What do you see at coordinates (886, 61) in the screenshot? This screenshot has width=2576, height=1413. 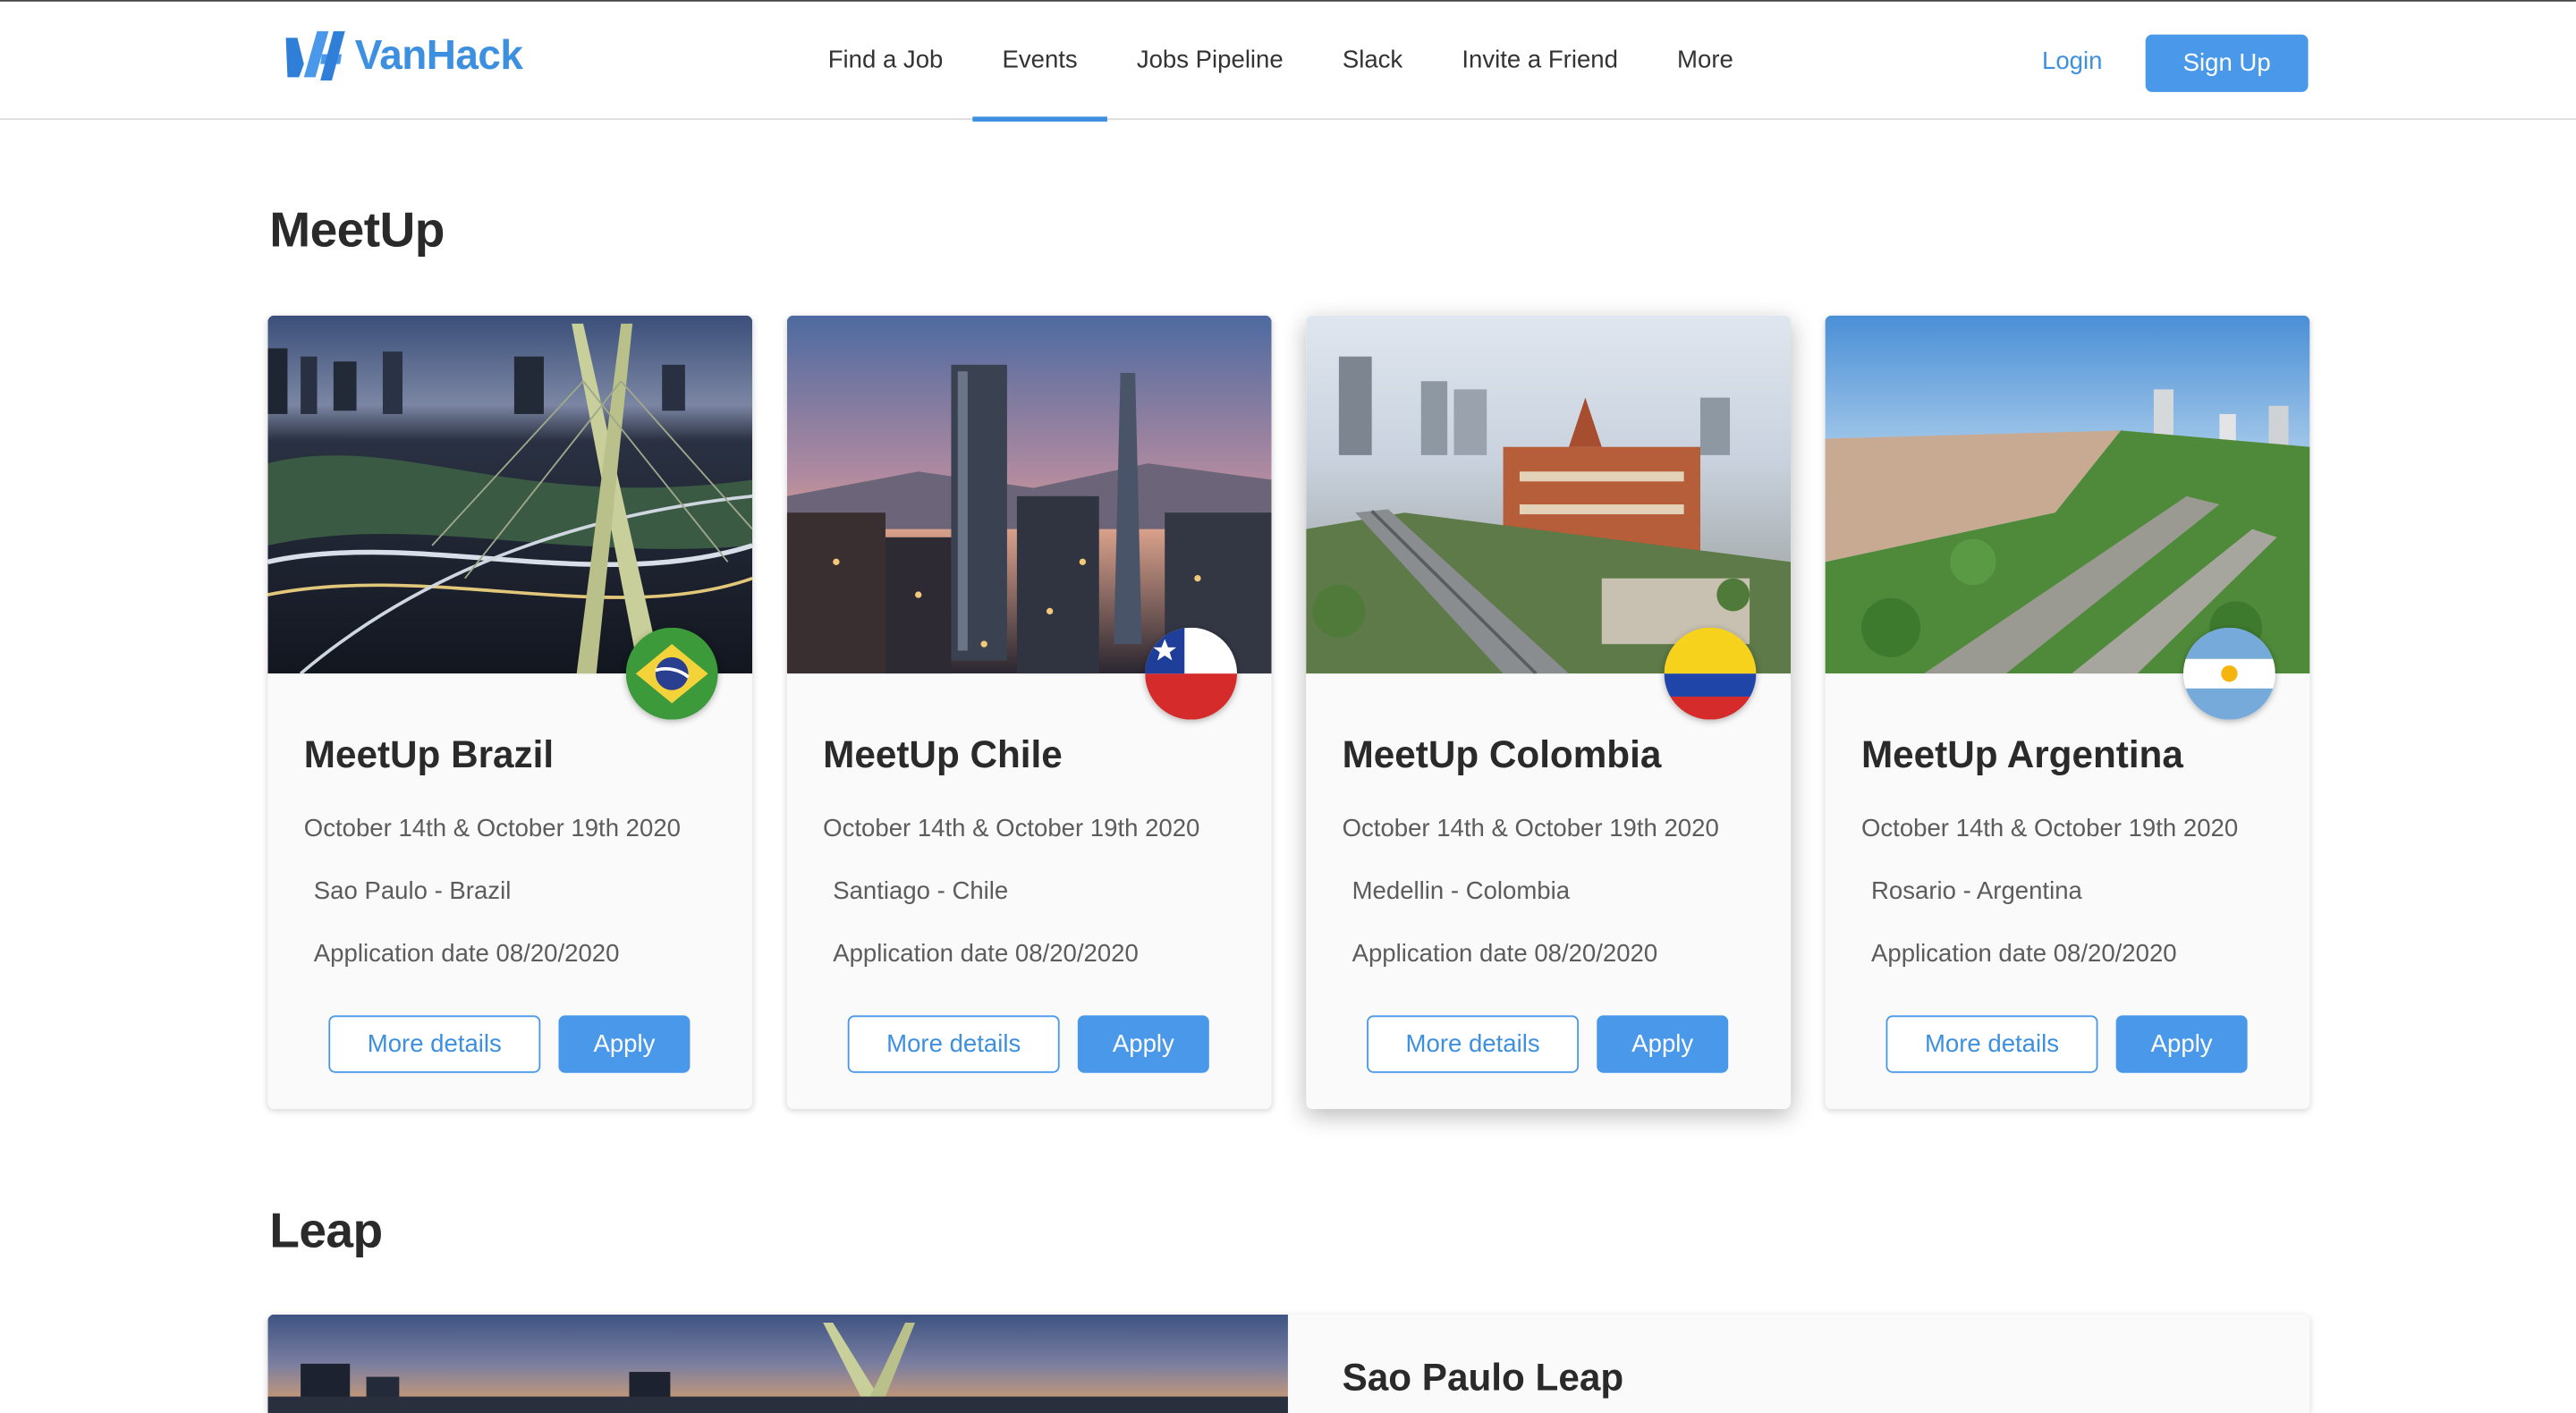 I see `nav-find-a-job: Find a Job` at bounding box center [886, 61].